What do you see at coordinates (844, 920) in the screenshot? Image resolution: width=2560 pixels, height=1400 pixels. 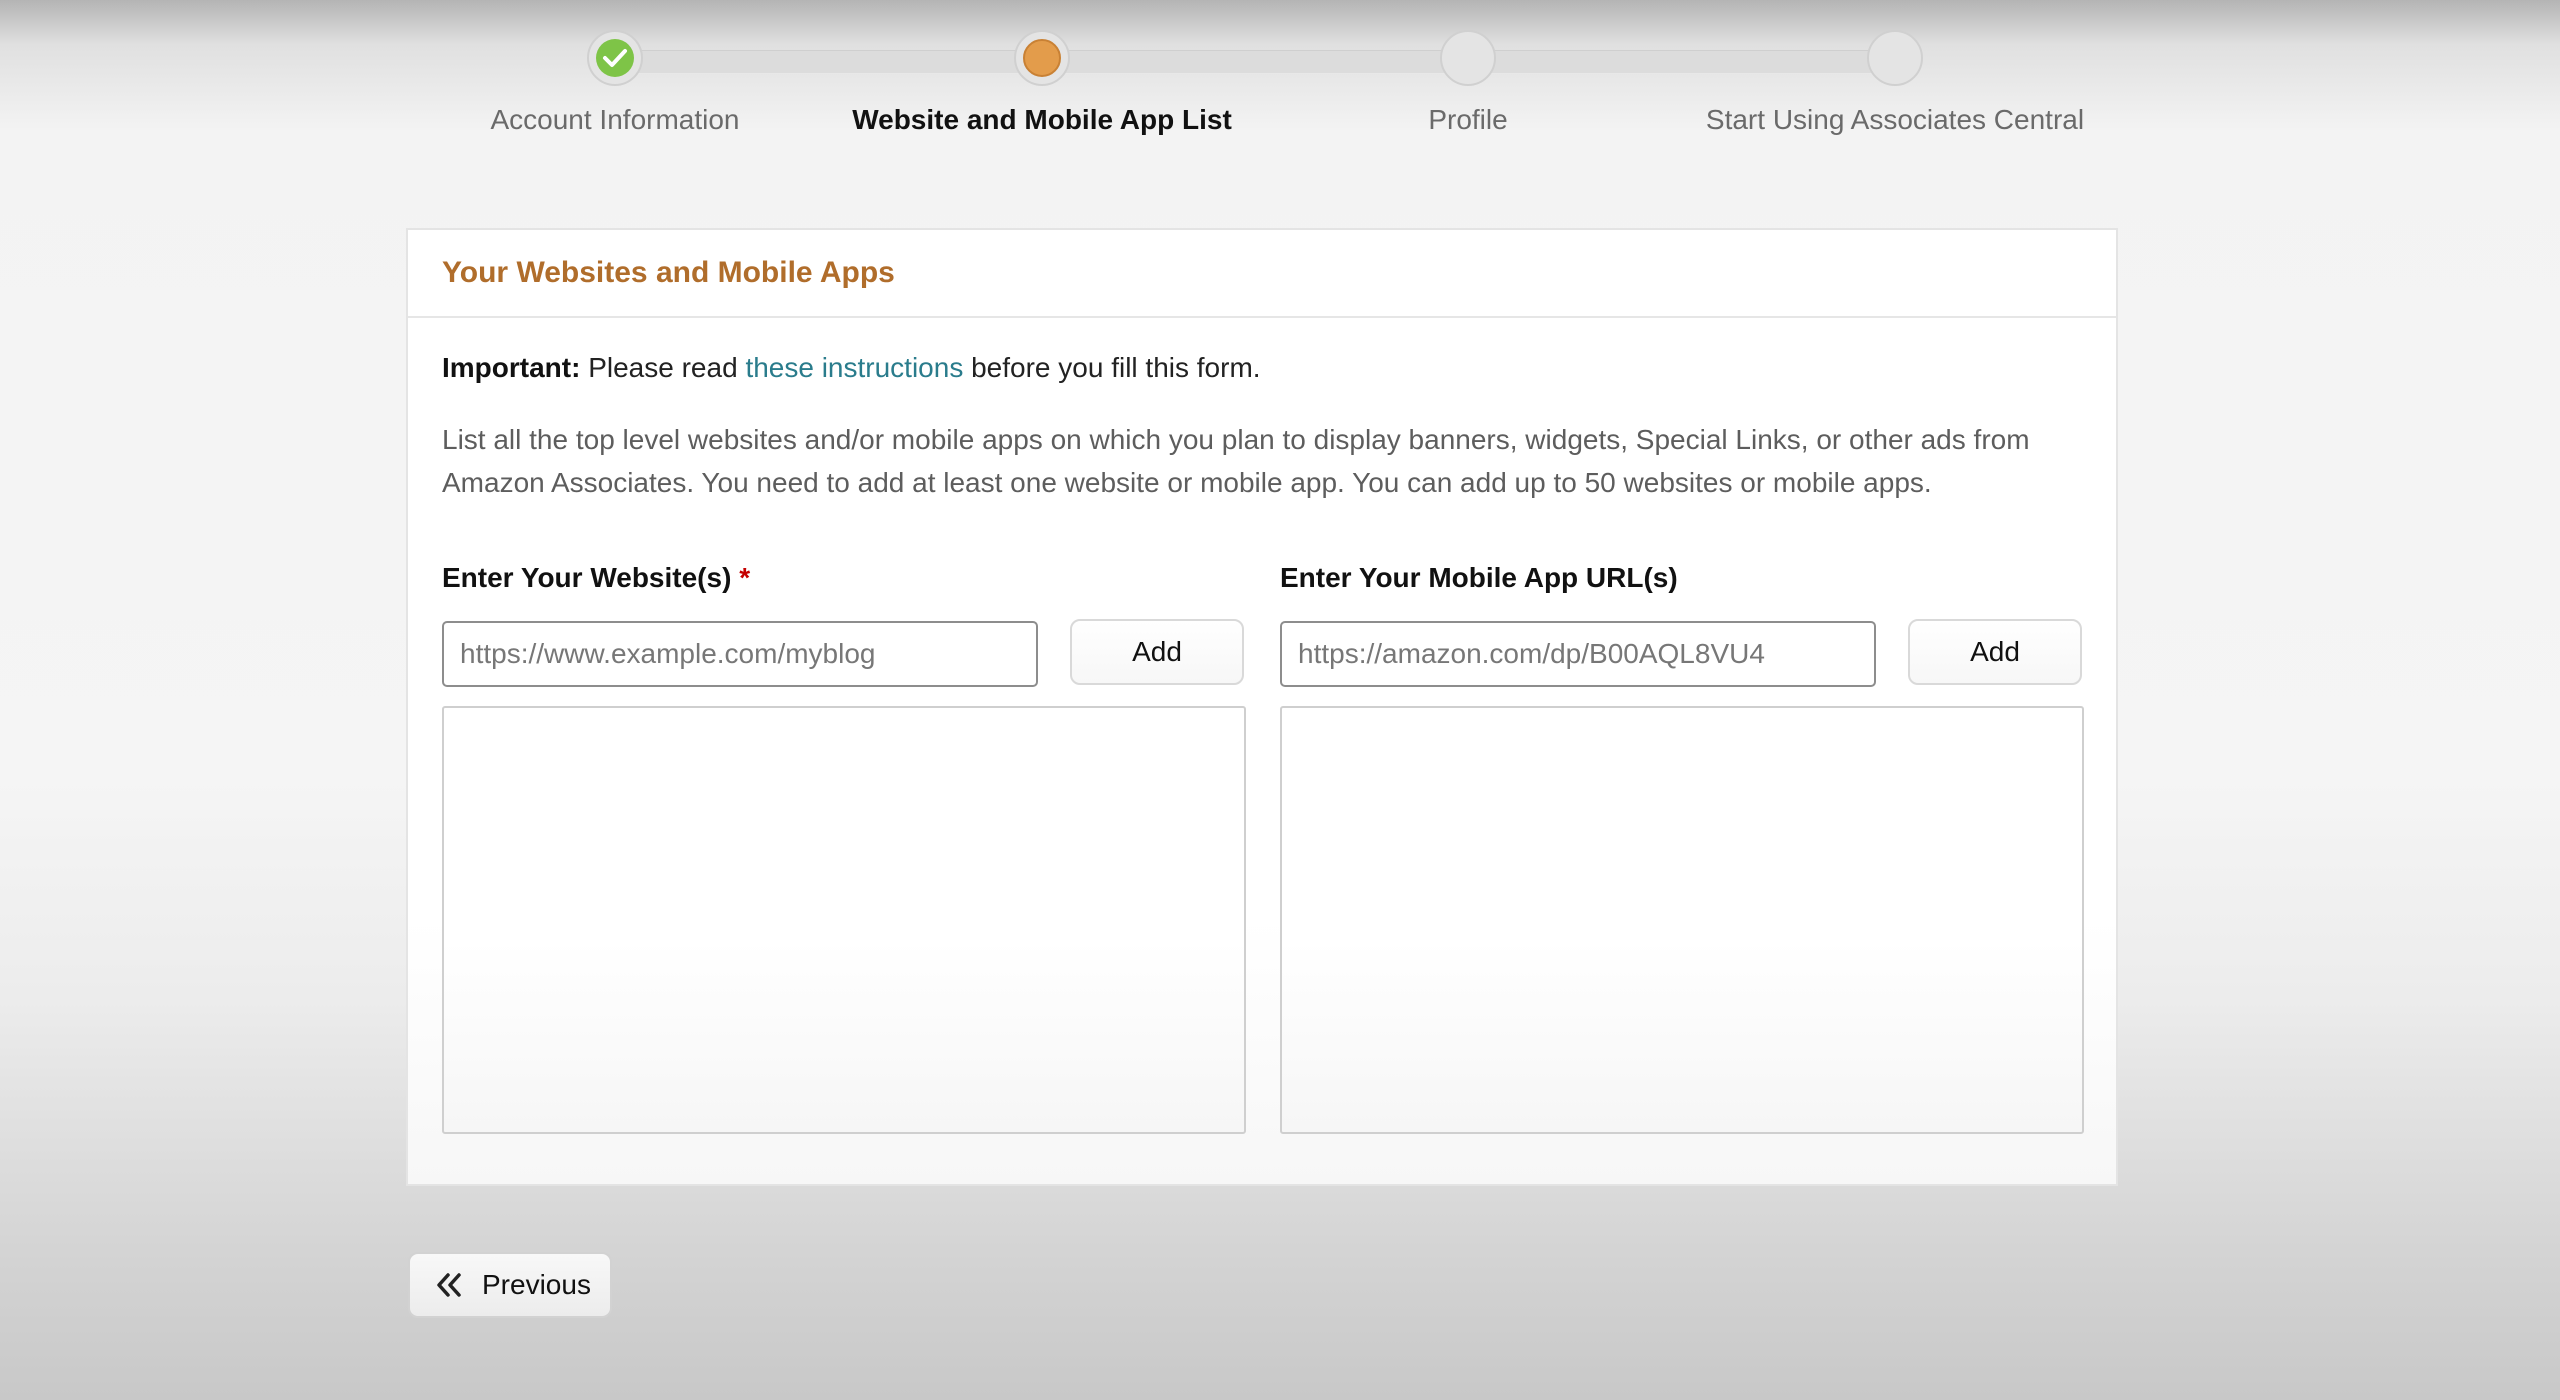 I see `website-list` at bounding box center [844, 920].